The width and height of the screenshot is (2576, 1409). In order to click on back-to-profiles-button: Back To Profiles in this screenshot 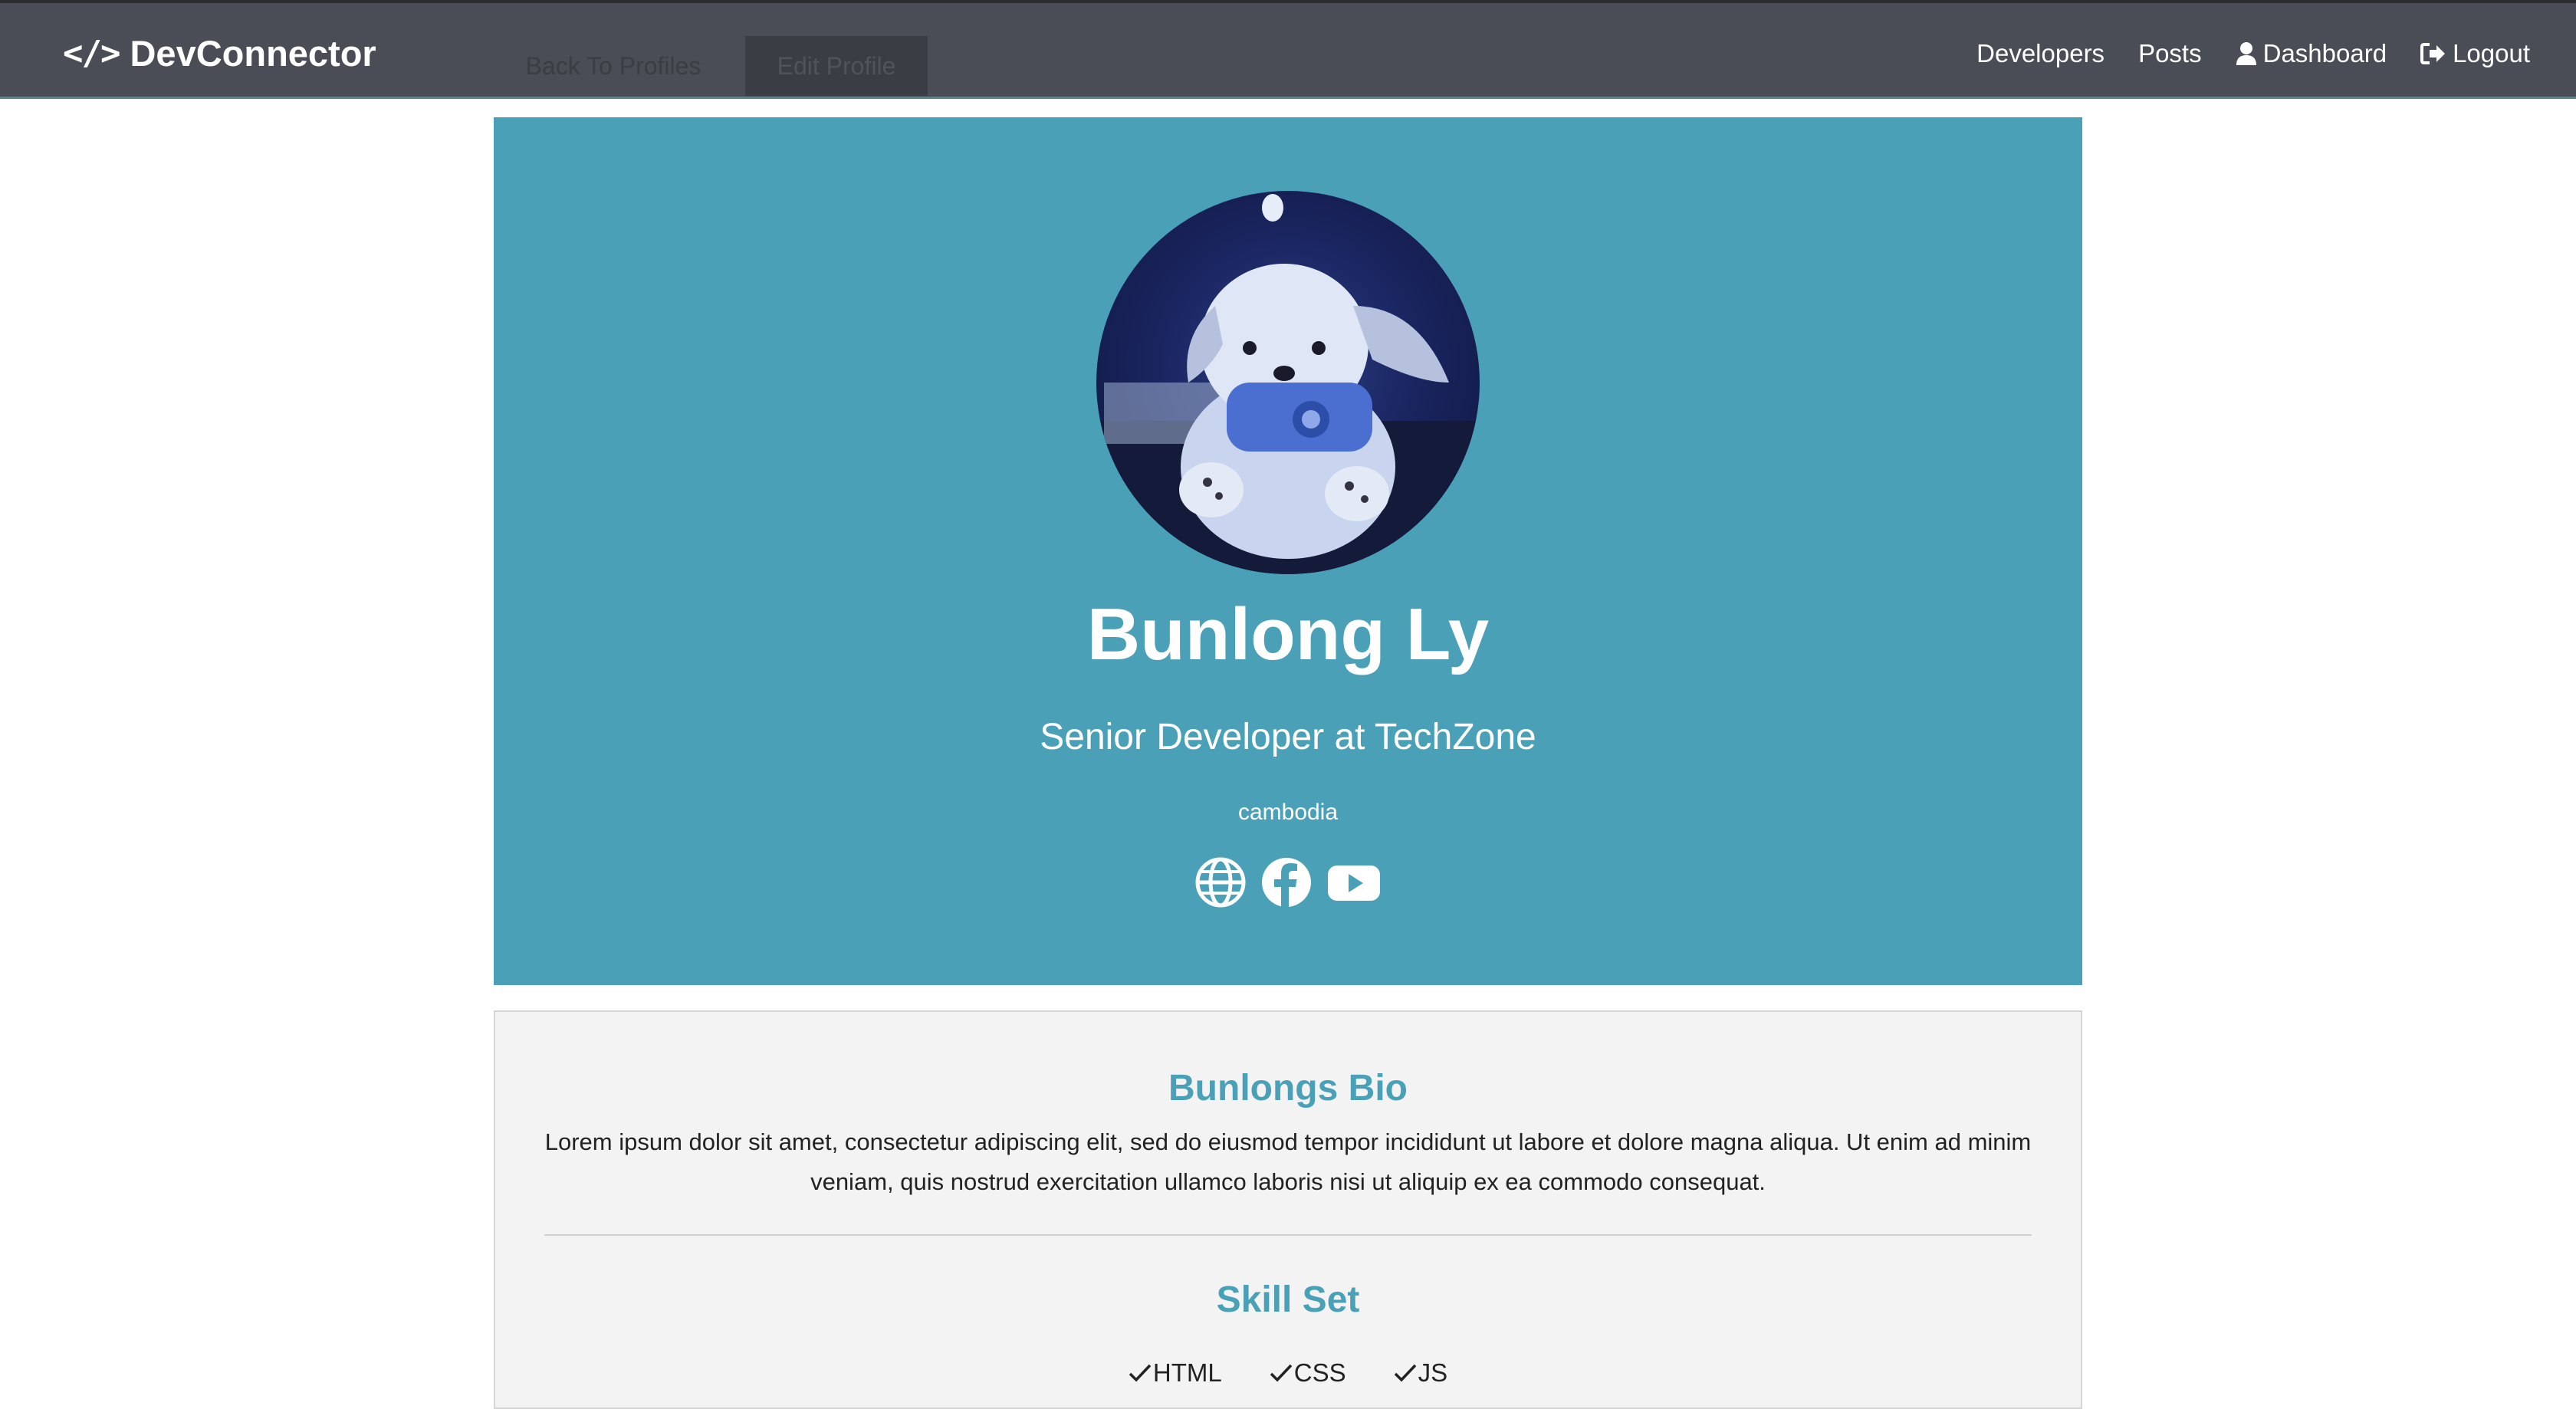, I will do `click(614, 66)`.